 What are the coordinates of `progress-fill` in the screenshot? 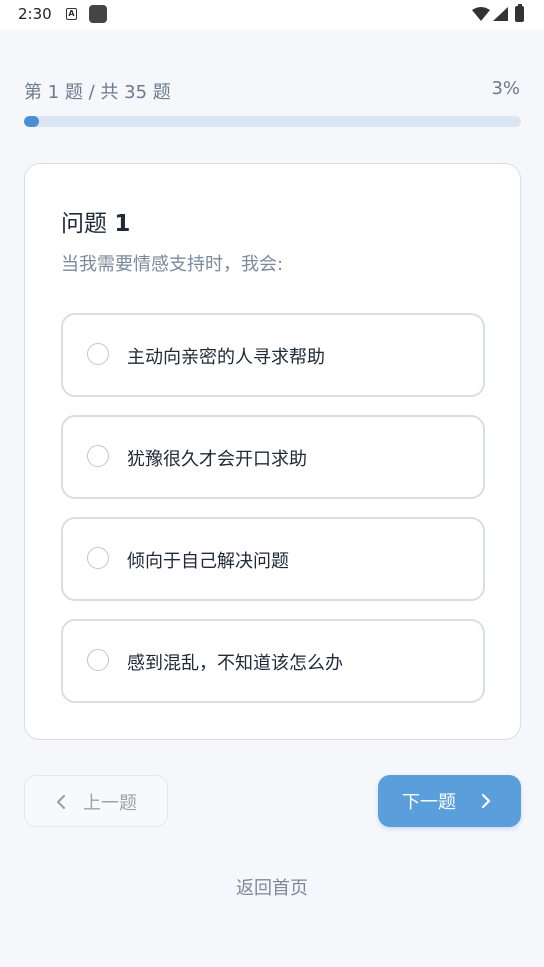 It's located at (31, 121).